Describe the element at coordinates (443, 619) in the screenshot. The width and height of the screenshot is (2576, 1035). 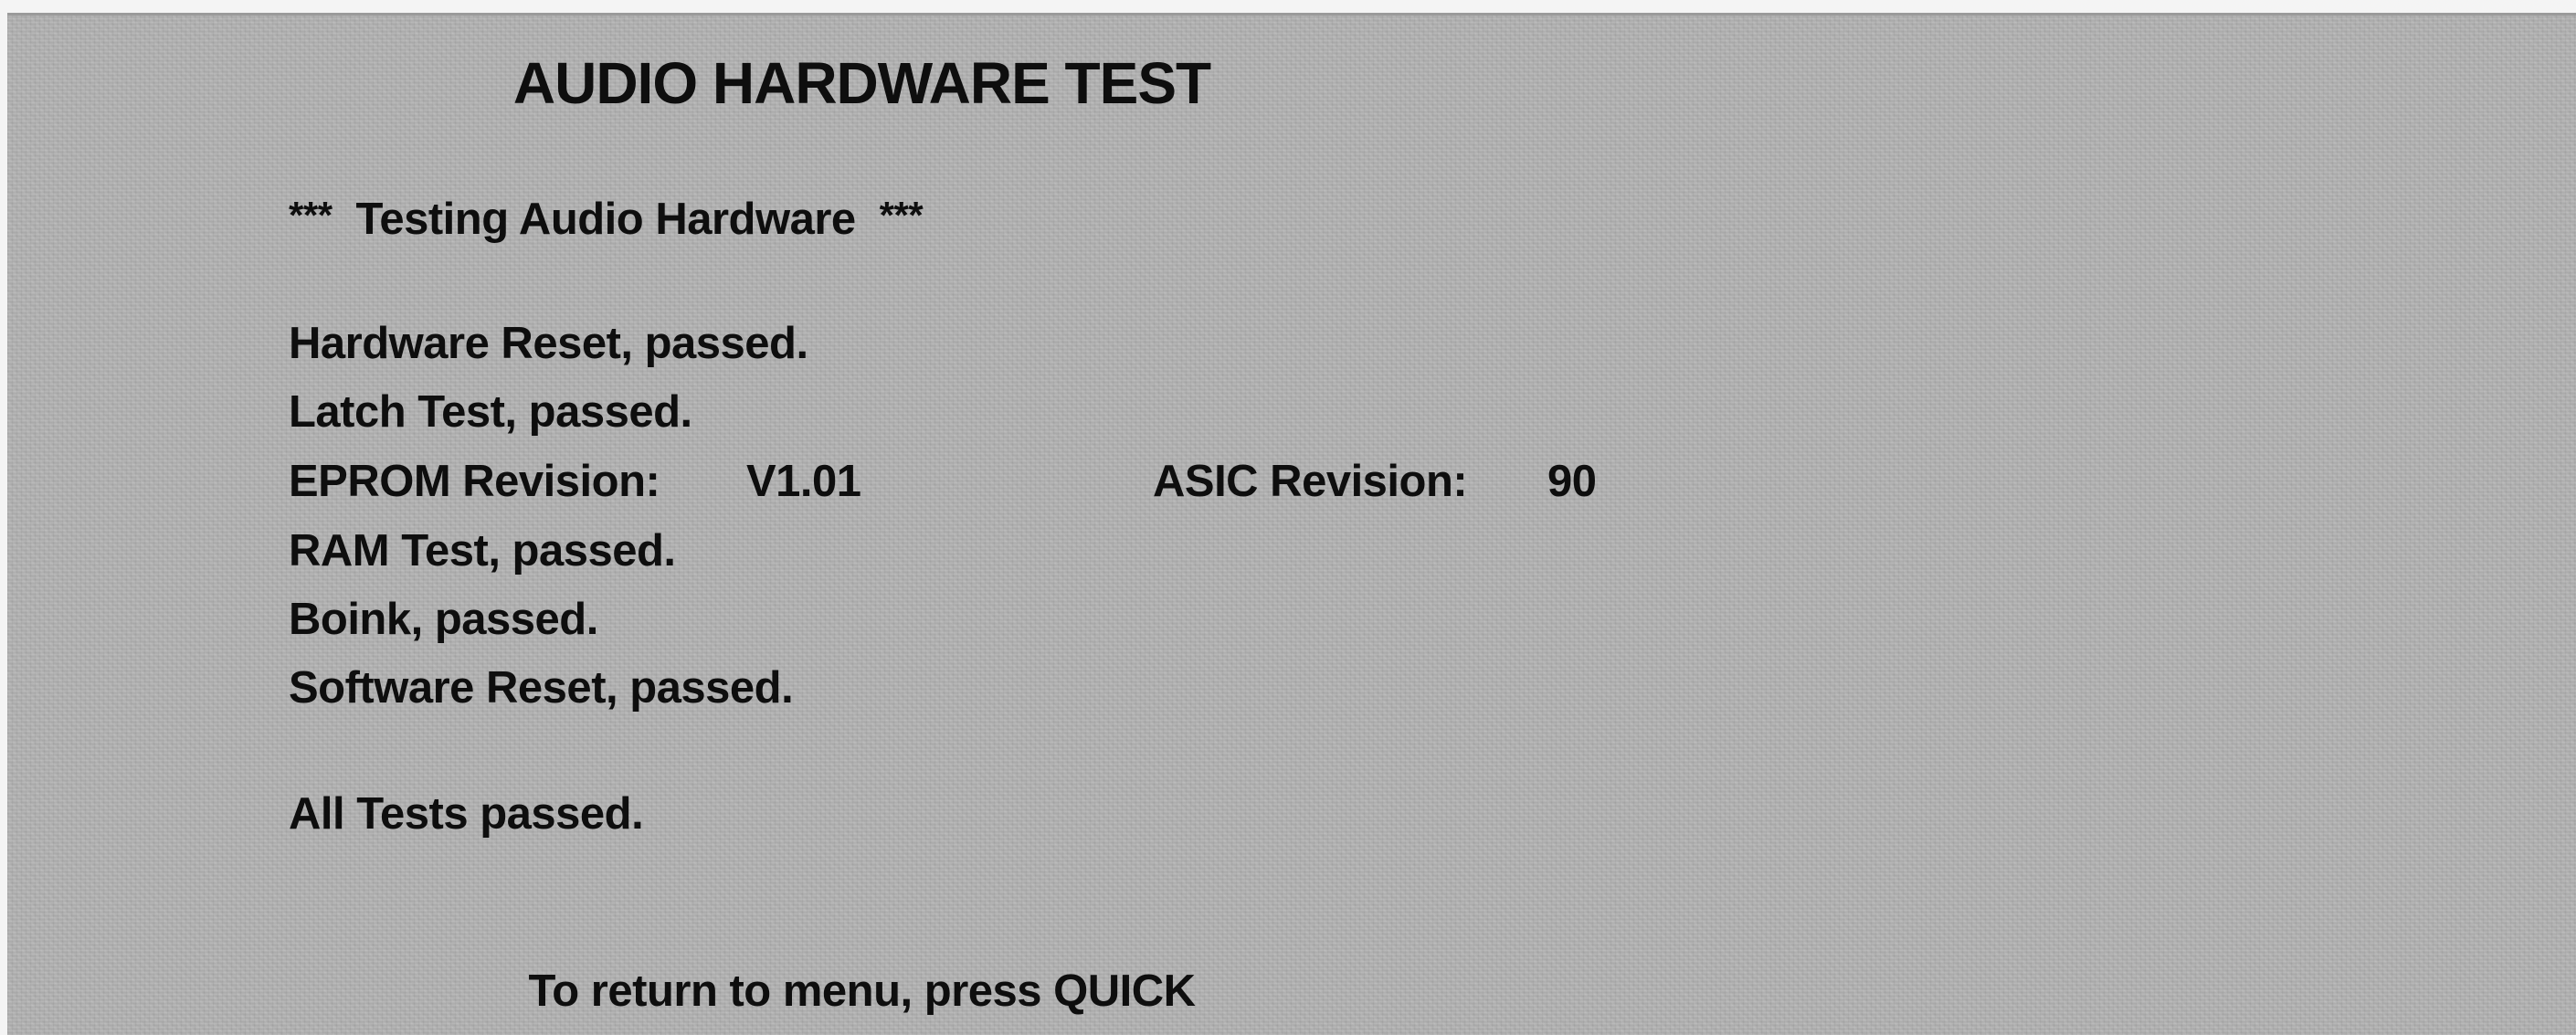
I see `result-boink: Boink, passed.` at that location.